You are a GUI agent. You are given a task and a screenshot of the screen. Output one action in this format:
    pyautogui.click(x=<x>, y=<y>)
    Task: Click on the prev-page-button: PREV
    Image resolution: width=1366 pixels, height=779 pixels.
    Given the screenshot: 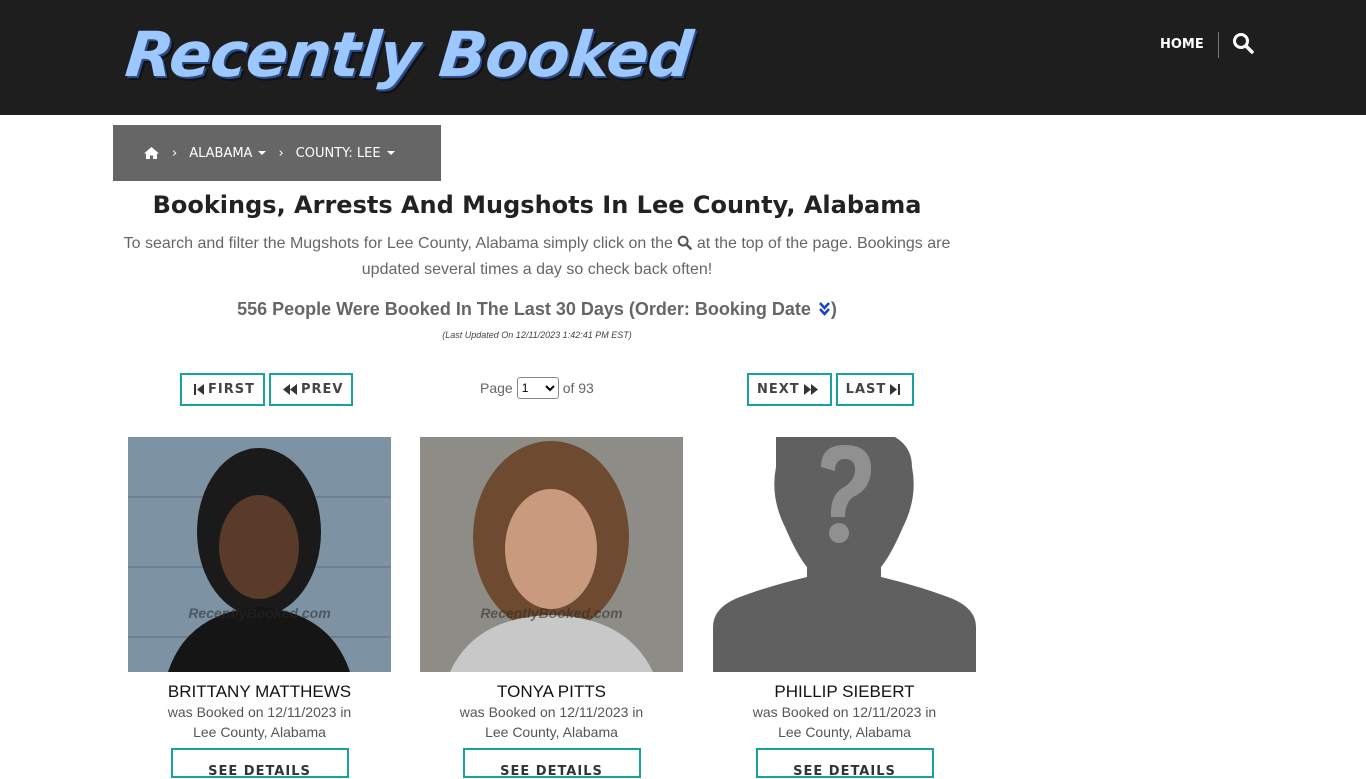 What is the action you would take?
    pyautogui.click(x=311, y=389)
    